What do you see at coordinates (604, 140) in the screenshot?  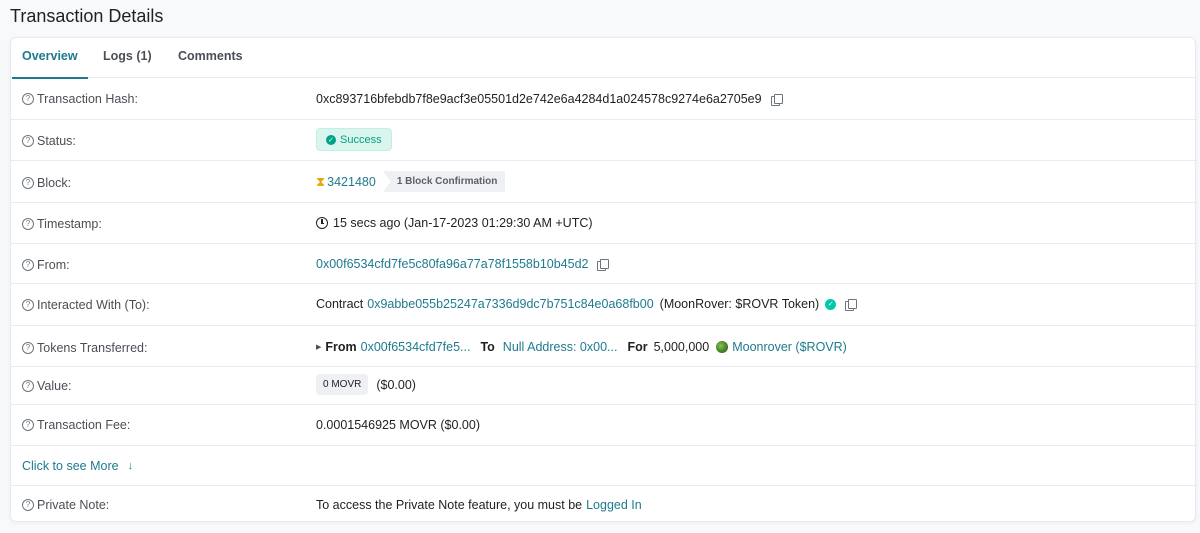 I see `row-status: ? Status: ✓ Success` at bounding box center [604, 140].